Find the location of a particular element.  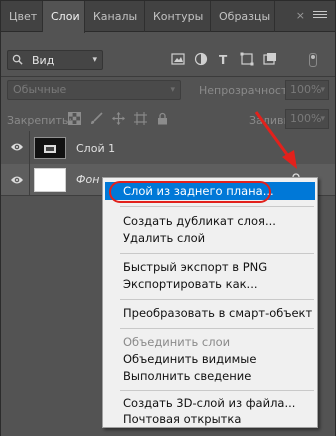

menu-item-delete-layer: Удалить слой is located at coordinates (164, 238).